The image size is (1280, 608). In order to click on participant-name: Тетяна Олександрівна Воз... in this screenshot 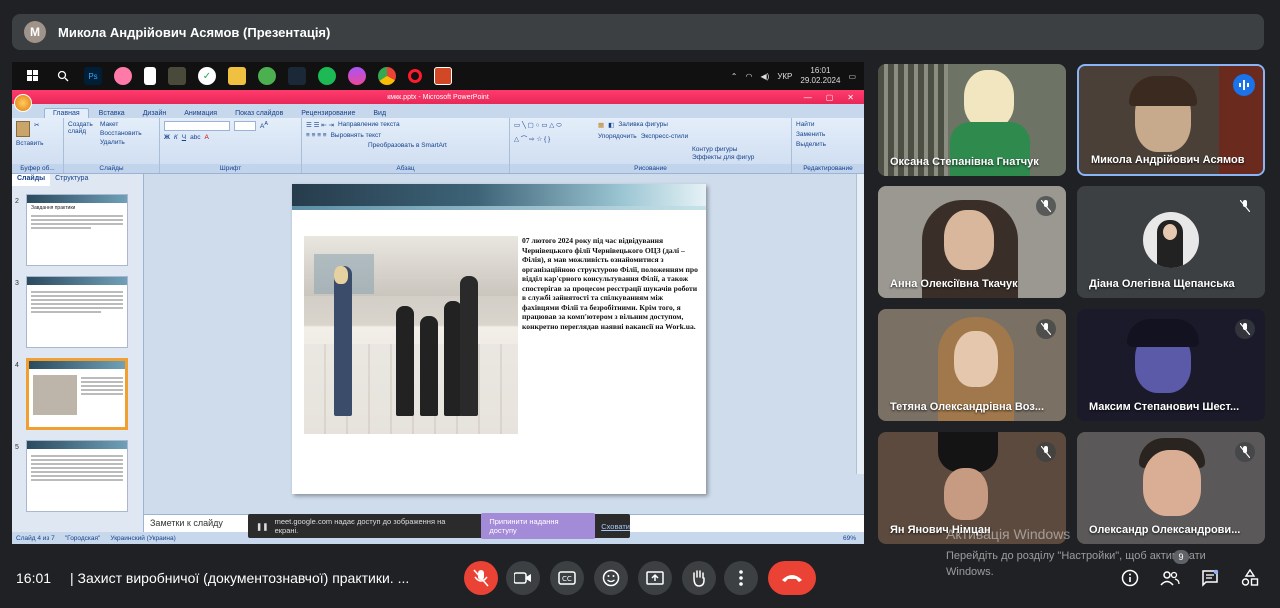, I will do `click(967, 407)`.